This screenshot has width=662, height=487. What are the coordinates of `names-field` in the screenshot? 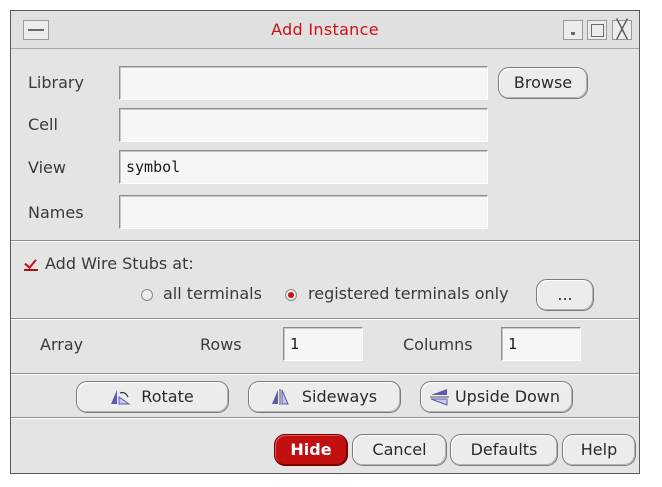 It's located at (303, 212).